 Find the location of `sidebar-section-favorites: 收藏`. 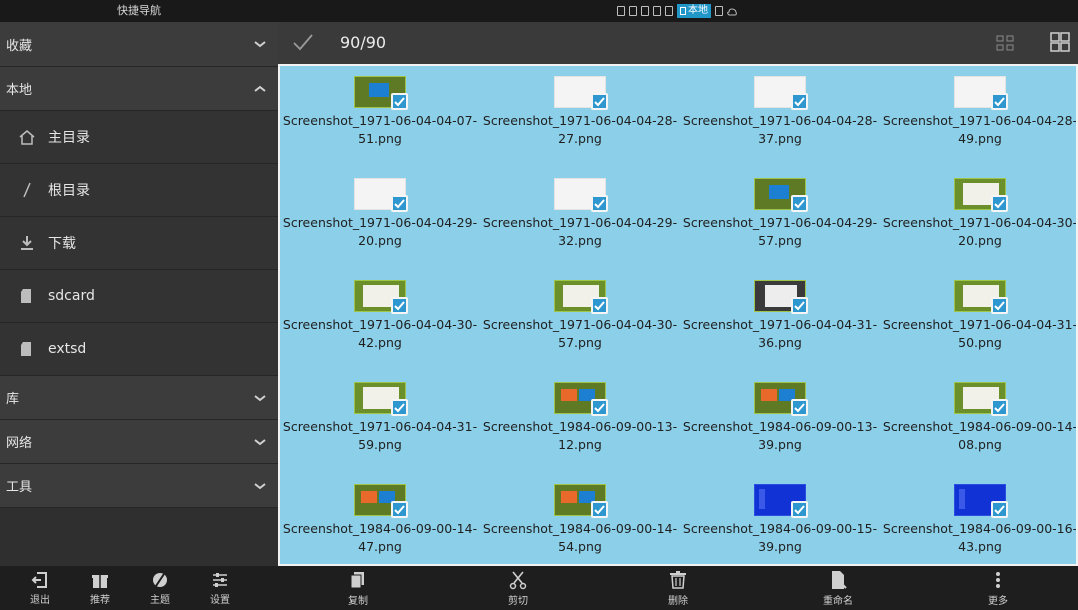

sidebar-section-favorites: 收藏 is located at coordinates (139, 44).